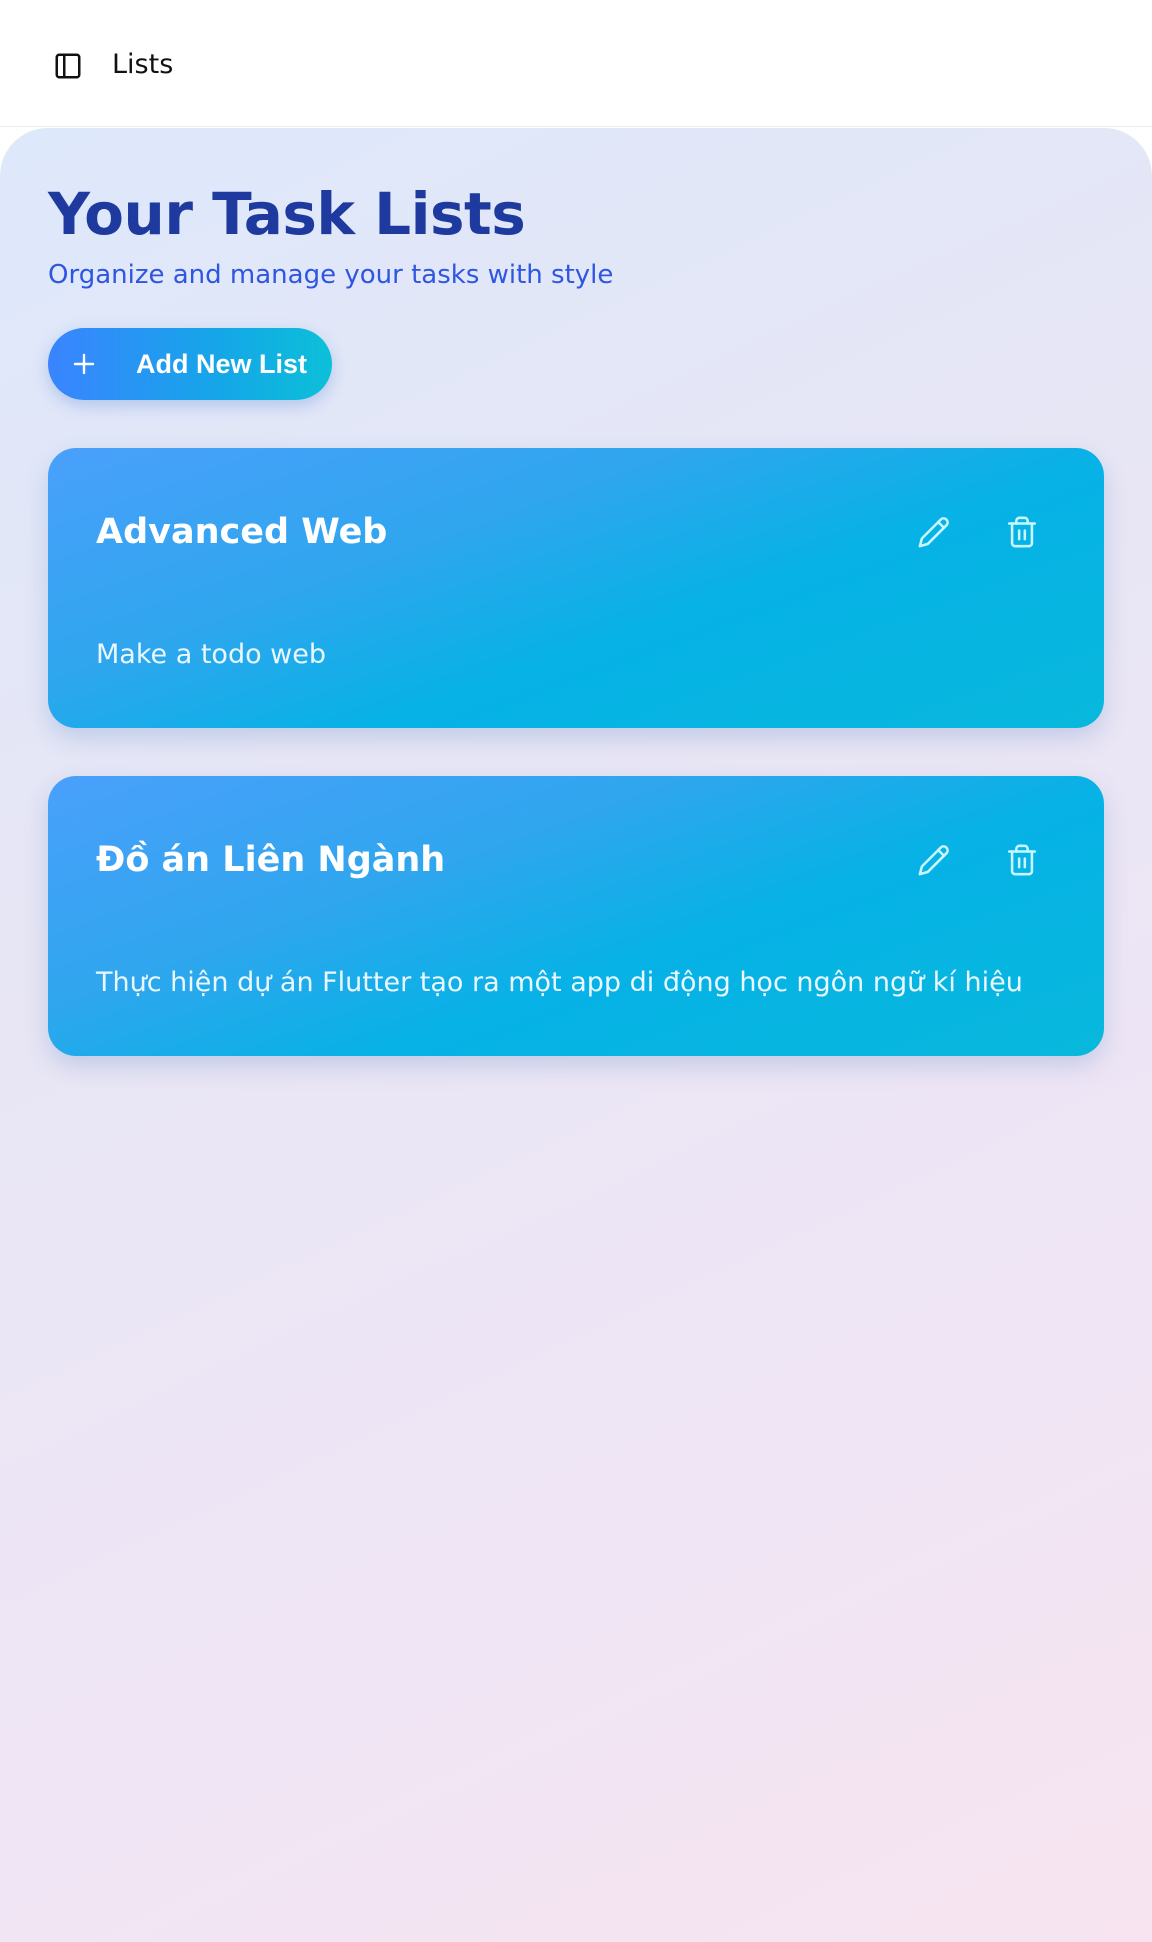 This screenshot has height=1942, width=1152. I want to click on page-title: Your Task Lists, so click(287, 214).